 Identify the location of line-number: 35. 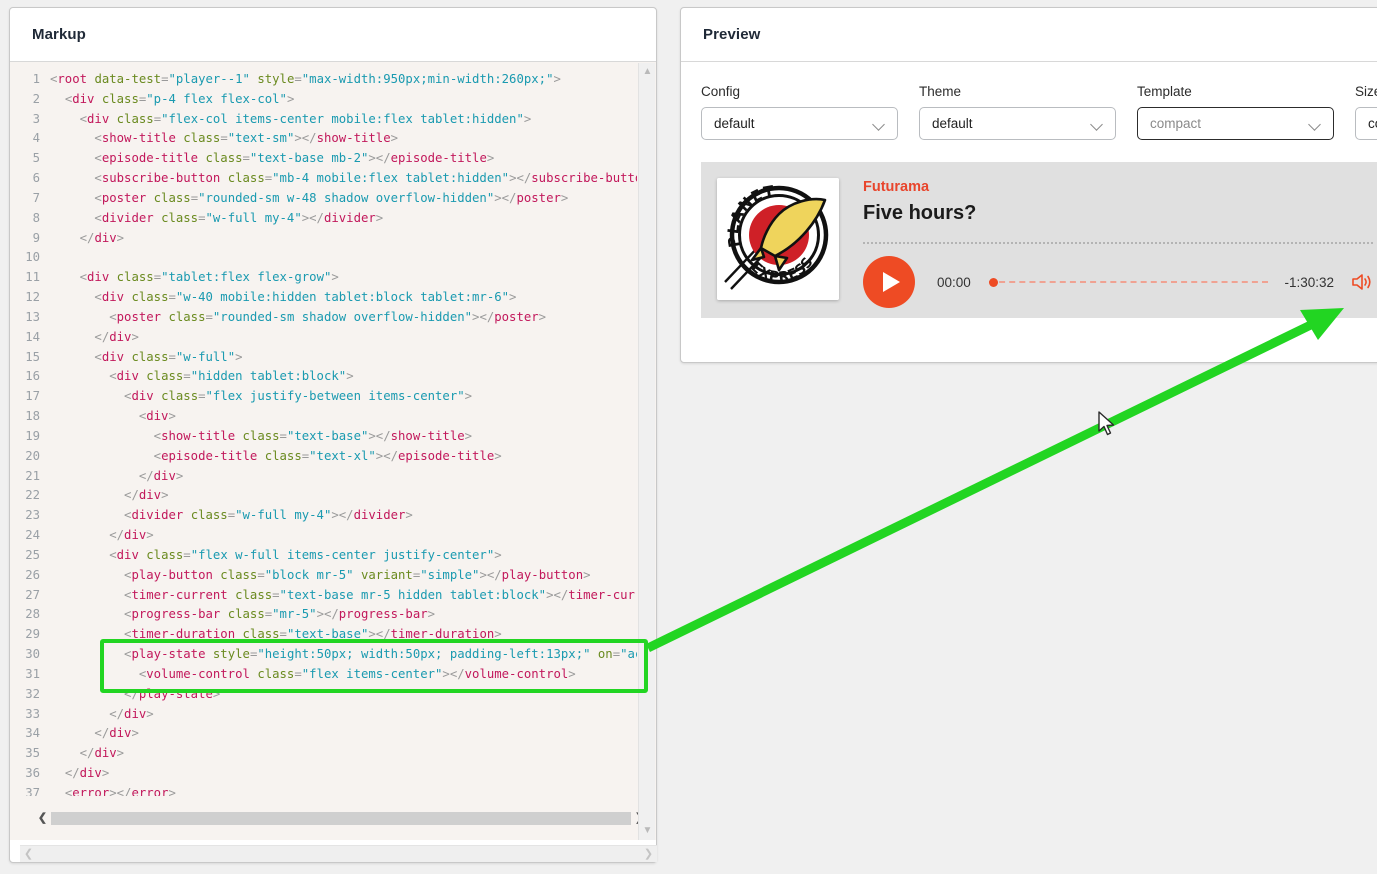
(32, 753).